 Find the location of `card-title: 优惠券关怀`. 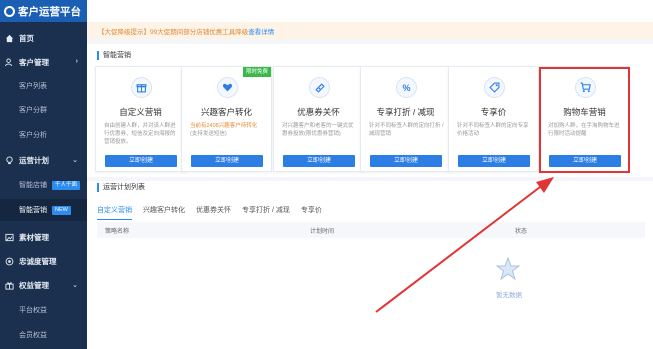

card-title: 优惠券关怀 is located at coordinates (318, 112).